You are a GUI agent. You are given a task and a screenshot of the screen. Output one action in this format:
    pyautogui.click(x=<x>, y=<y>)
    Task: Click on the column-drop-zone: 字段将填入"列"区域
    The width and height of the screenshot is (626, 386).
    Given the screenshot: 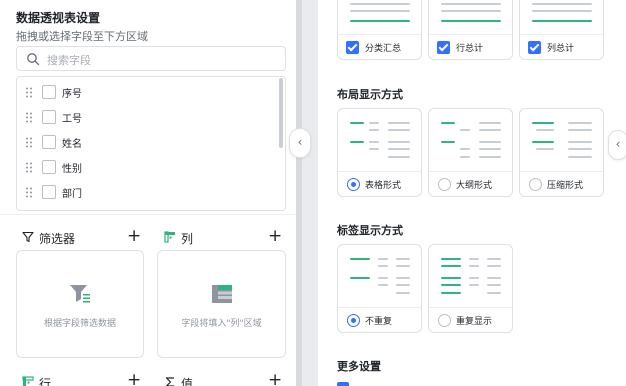 What is the action you would take?
    pyautogui.click(x=221, y=304)
    